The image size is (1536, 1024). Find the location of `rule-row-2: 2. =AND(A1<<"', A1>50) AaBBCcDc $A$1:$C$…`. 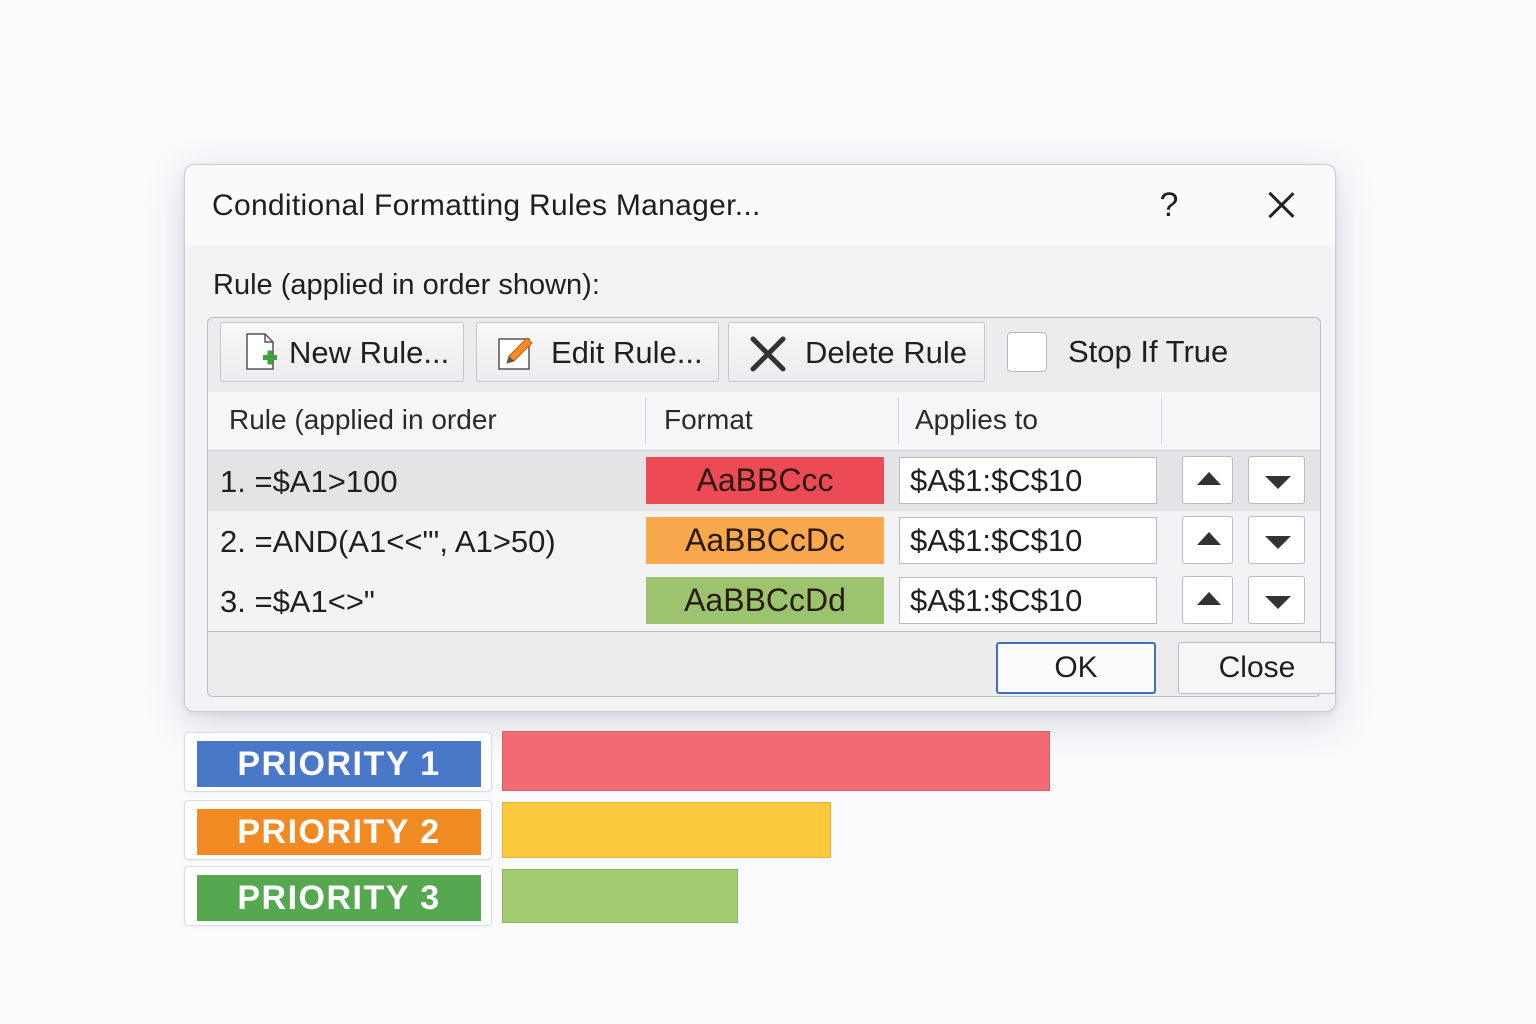

rule-row-2: 2. =AND(A1<<"', A1>50) AaBBCcDc $A$1:$C$… is located at coordinates (764, 541).